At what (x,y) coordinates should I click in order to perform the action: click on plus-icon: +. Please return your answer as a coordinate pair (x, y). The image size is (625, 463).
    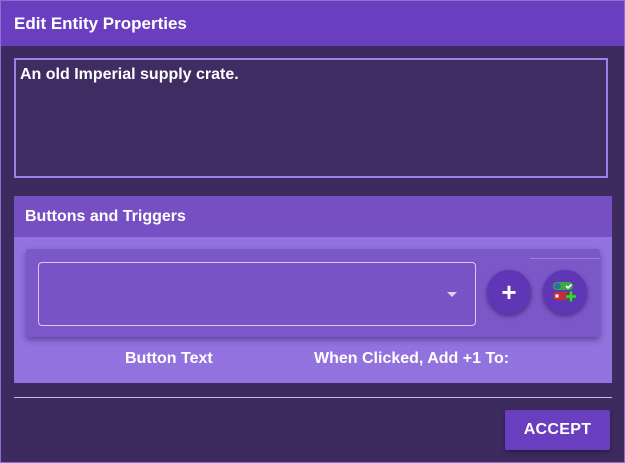
    Looking at the image, I should click on (509, 292).